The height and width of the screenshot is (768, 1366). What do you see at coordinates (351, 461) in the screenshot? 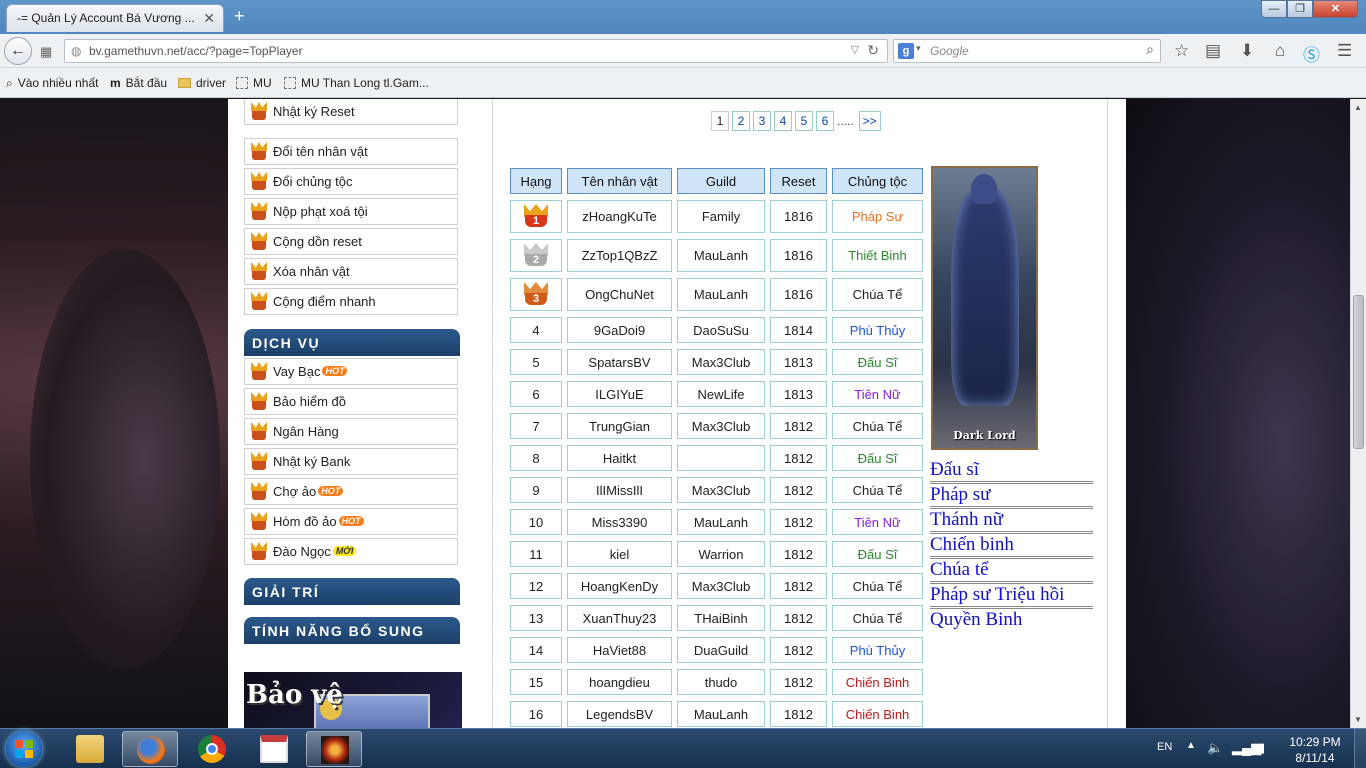
I see `service-item-3: Nhật ký Bank` at bounding box center [351, 461].